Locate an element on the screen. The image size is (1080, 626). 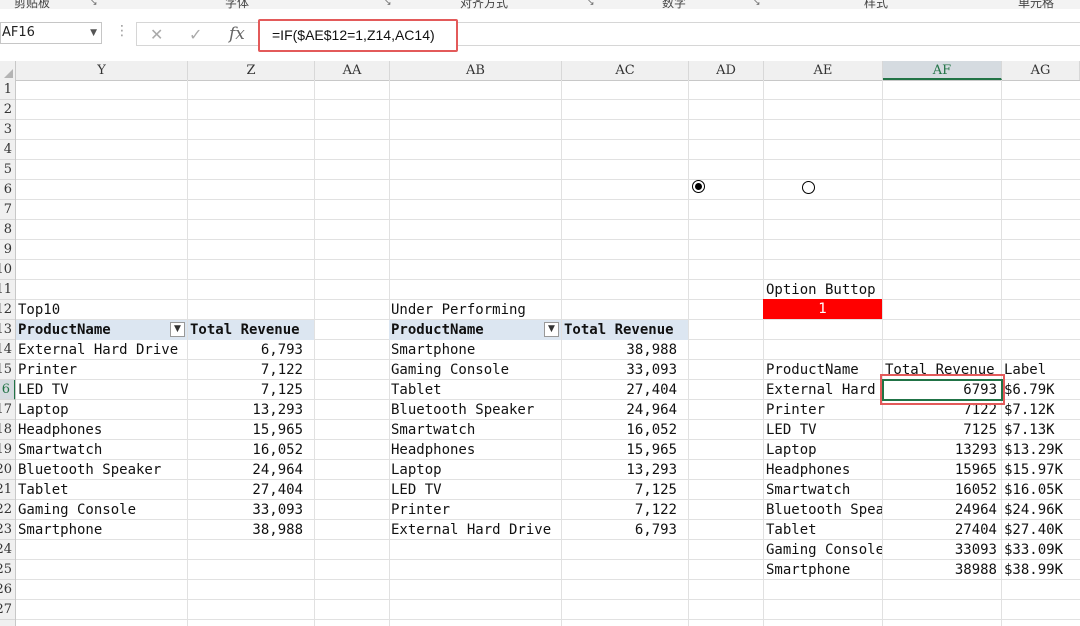
column-header-ab: AB is located at coordinates (476, 70).